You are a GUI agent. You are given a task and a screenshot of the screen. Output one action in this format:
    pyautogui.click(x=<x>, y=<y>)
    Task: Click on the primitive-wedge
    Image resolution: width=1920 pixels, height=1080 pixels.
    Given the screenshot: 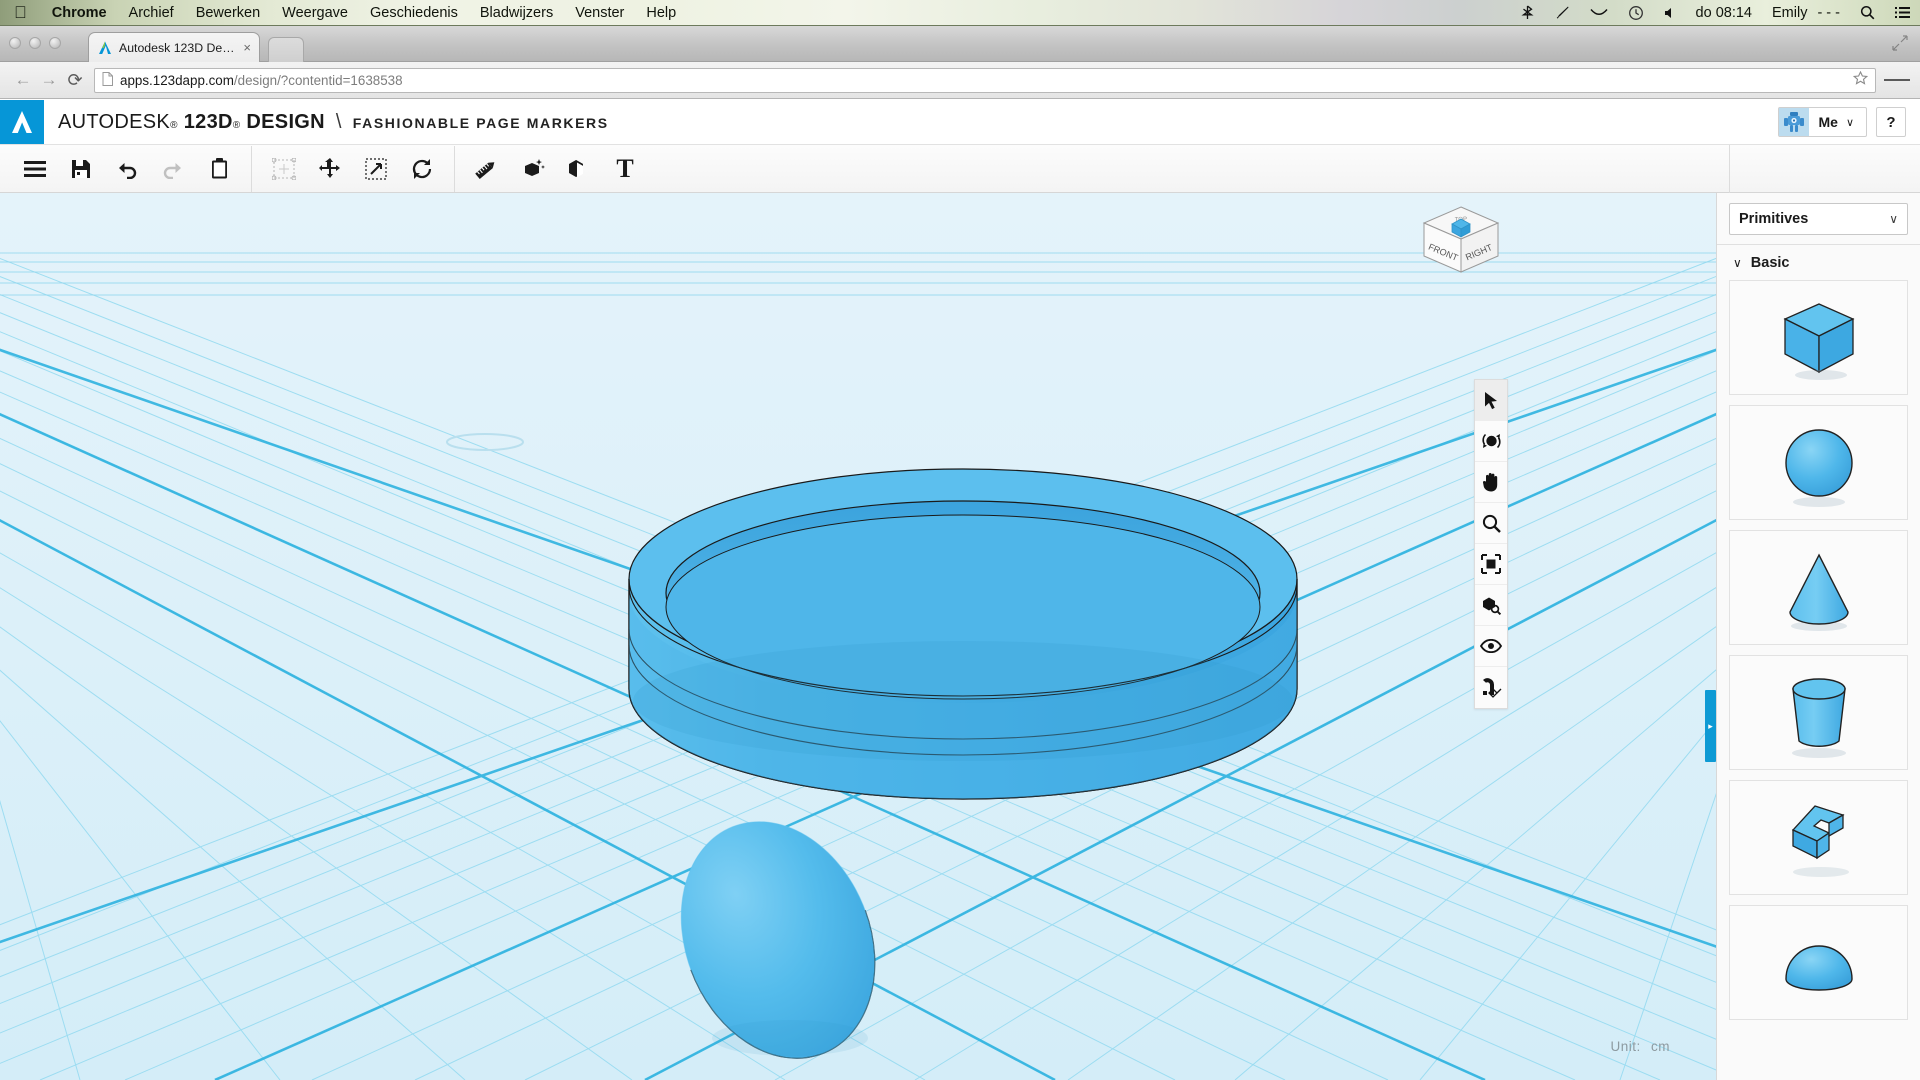 What is the action you would take?
    pyautogui.click(x=1818, y=837)
    